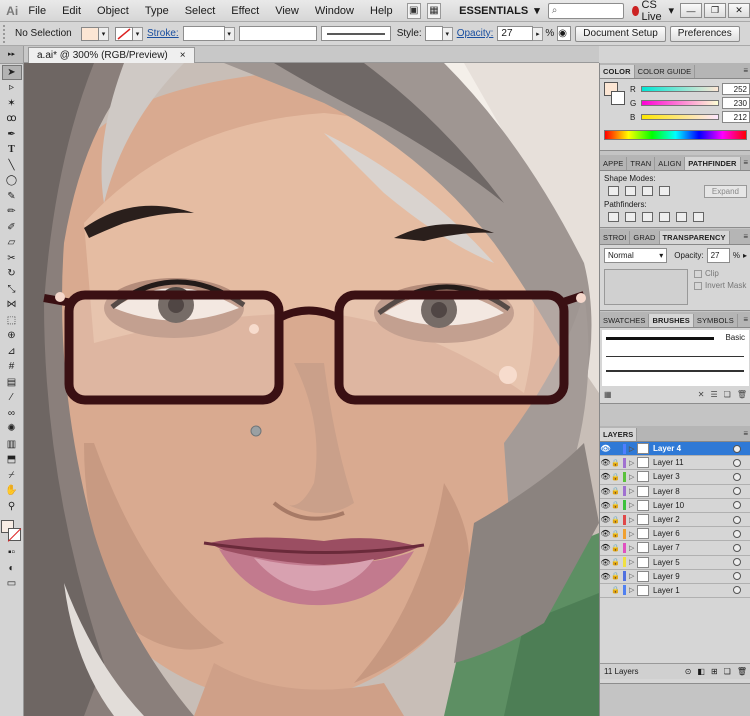  What do you see at coordinates (620, 33) in the screenshot?
I see `document-setup-button: Document Setup` at bounding box center [620, 33].